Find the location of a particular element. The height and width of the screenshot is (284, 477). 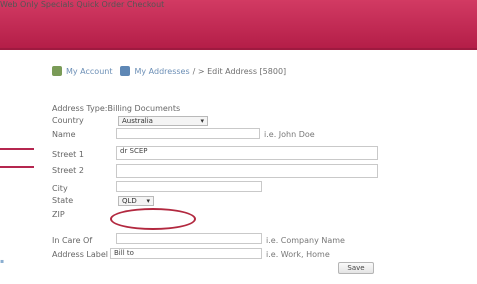

in-care-of-label: In Care Of is located at coordinates (72, 240).